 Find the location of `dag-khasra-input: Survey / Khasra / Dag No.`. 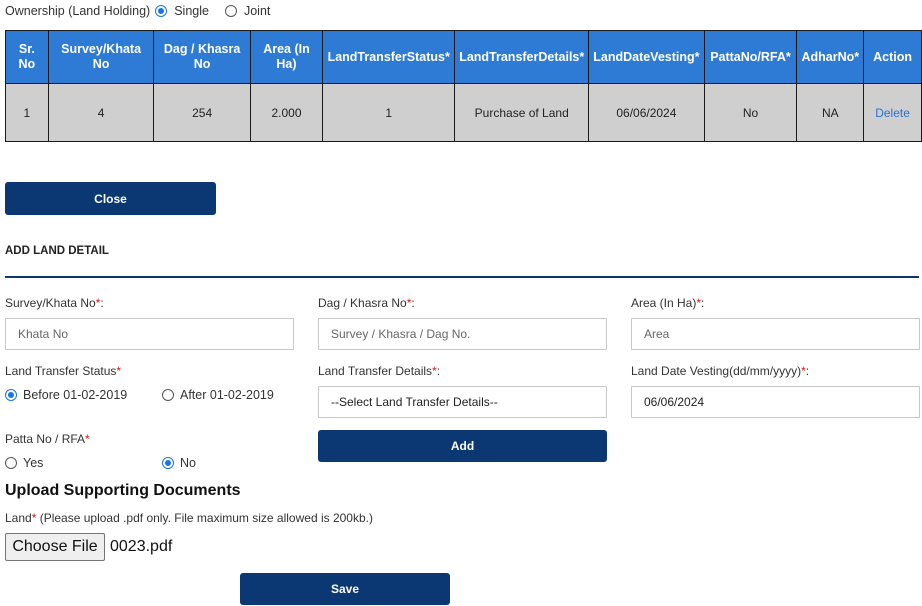

dag-khasra-input: Survey / Khasra / Dag No. is located at coordinates (462, 334).